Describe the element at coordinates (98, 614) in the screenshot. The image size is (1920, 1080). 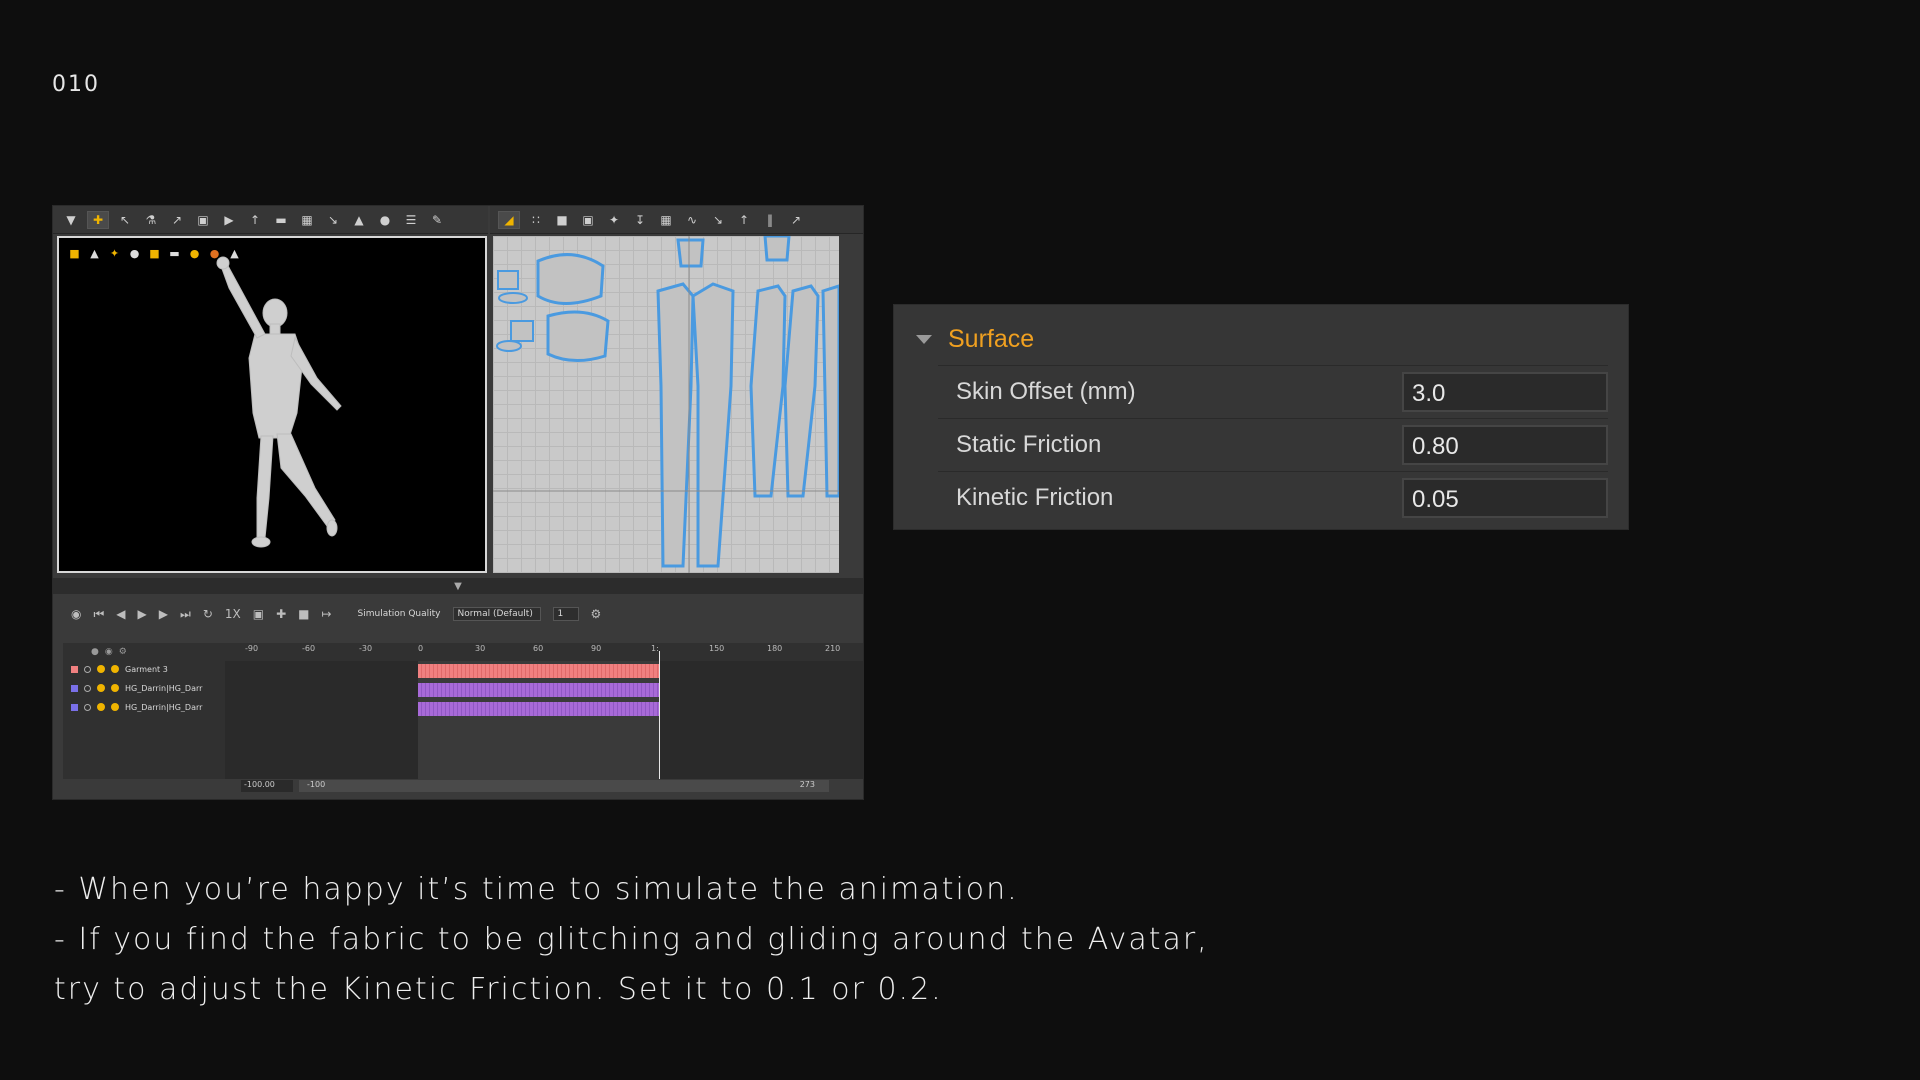
I see `skip-start-icon: ⏮` at that location.